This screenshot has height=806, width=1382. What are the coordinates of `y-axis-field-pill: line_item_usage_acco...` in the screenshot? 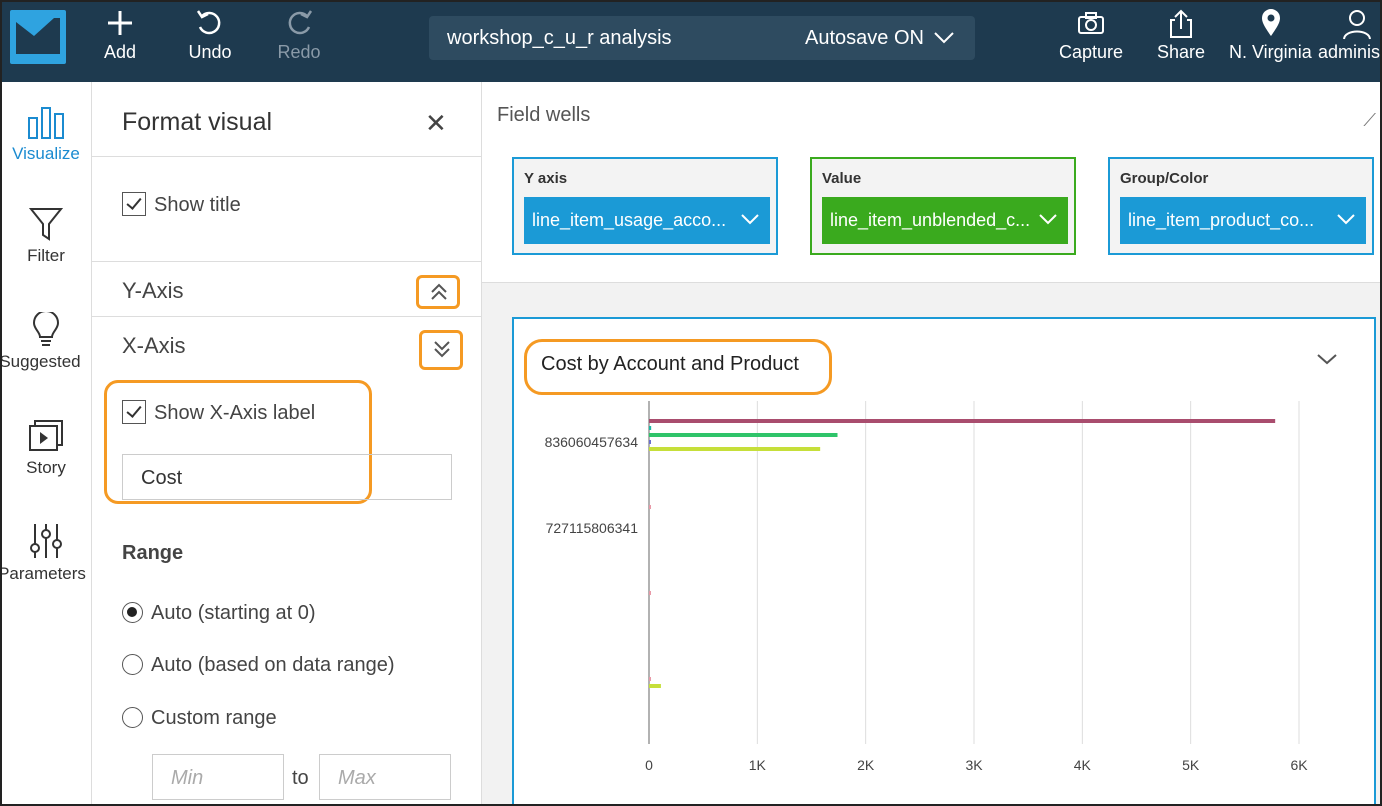 It's located at (647, 220).